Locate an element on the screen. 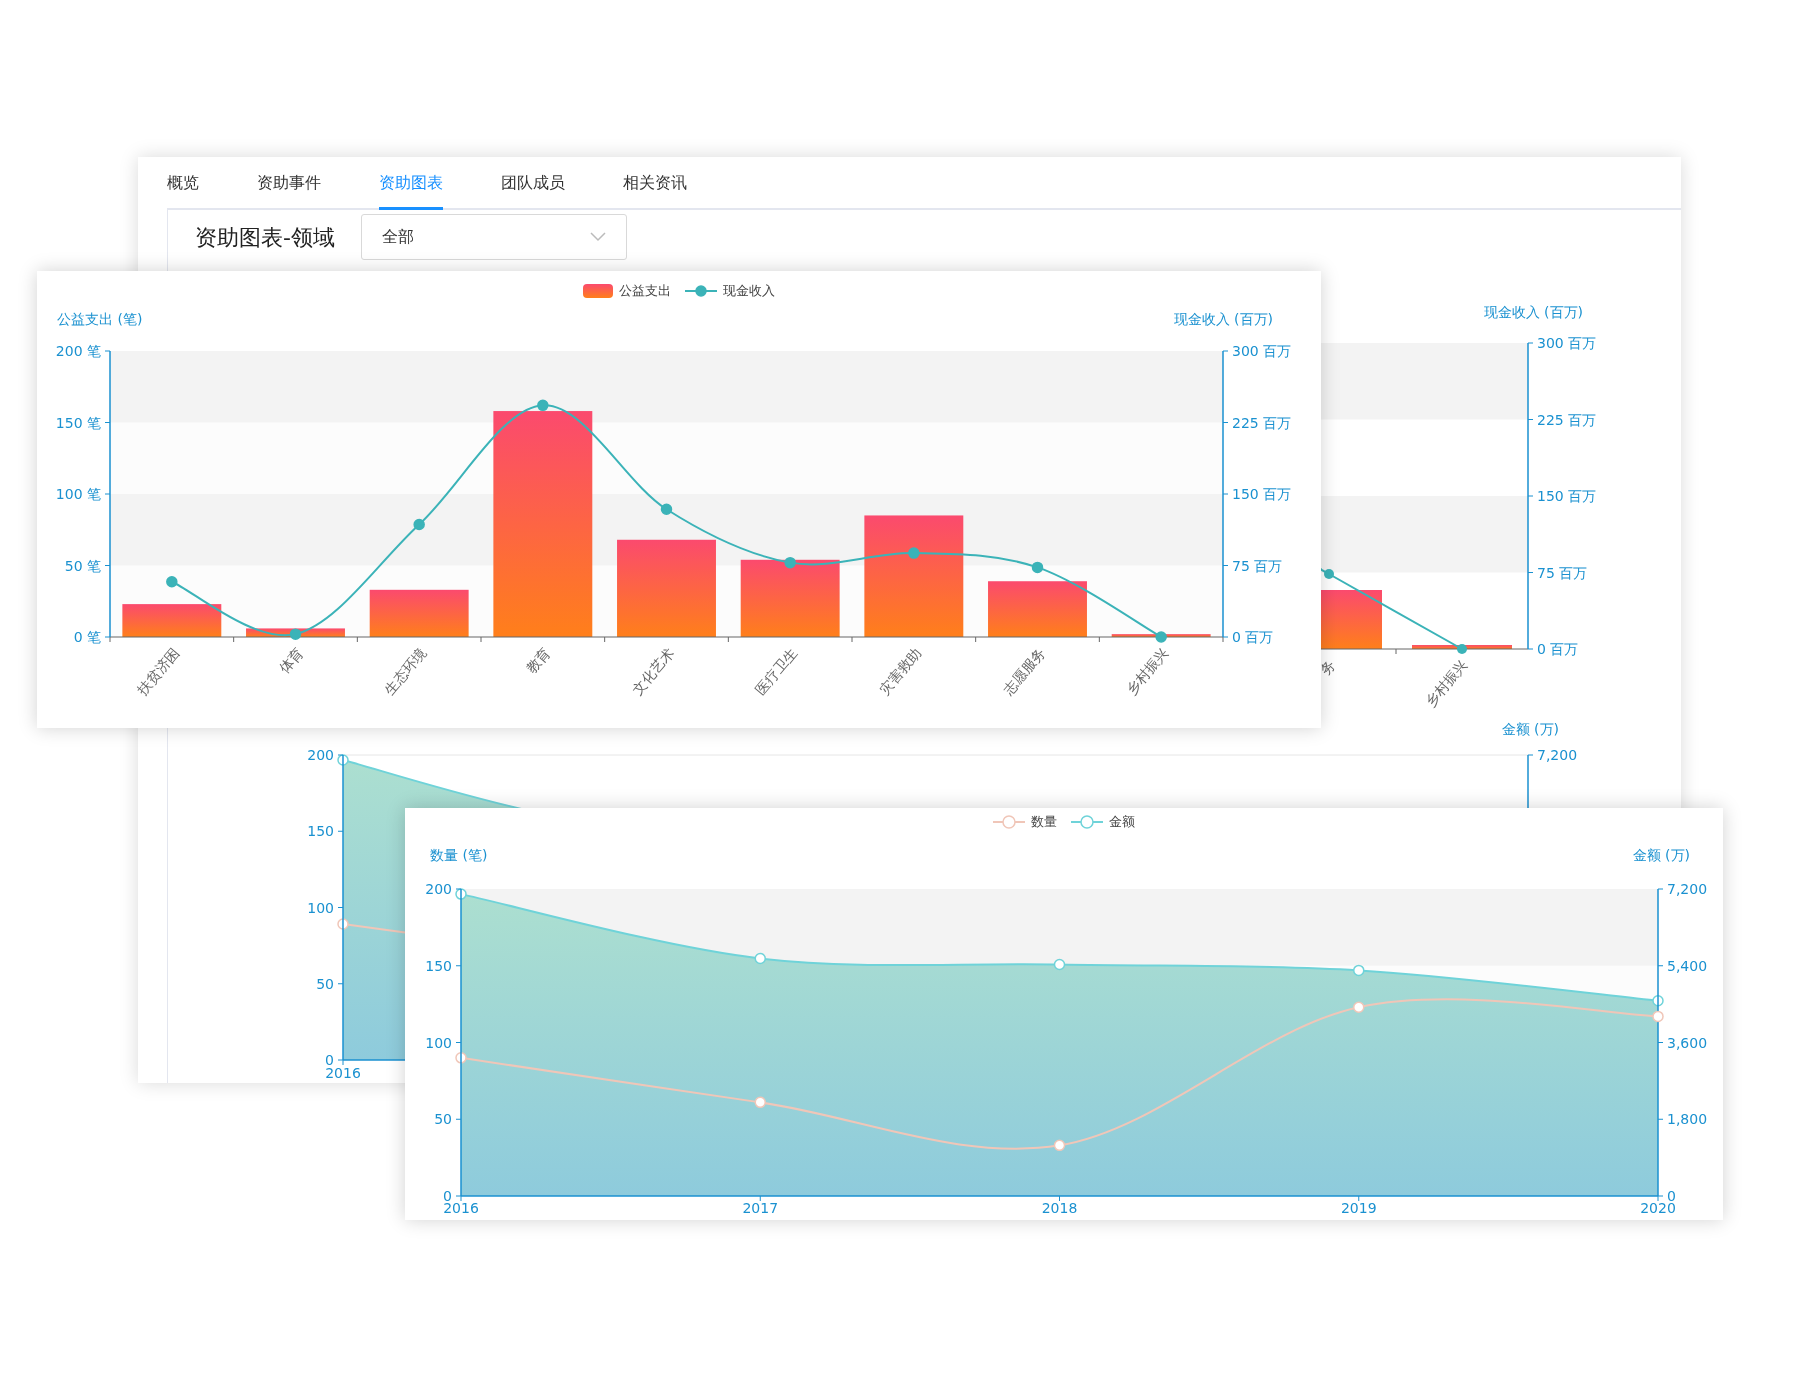  dropdown: 全部 is located at coordinates (493, 237).